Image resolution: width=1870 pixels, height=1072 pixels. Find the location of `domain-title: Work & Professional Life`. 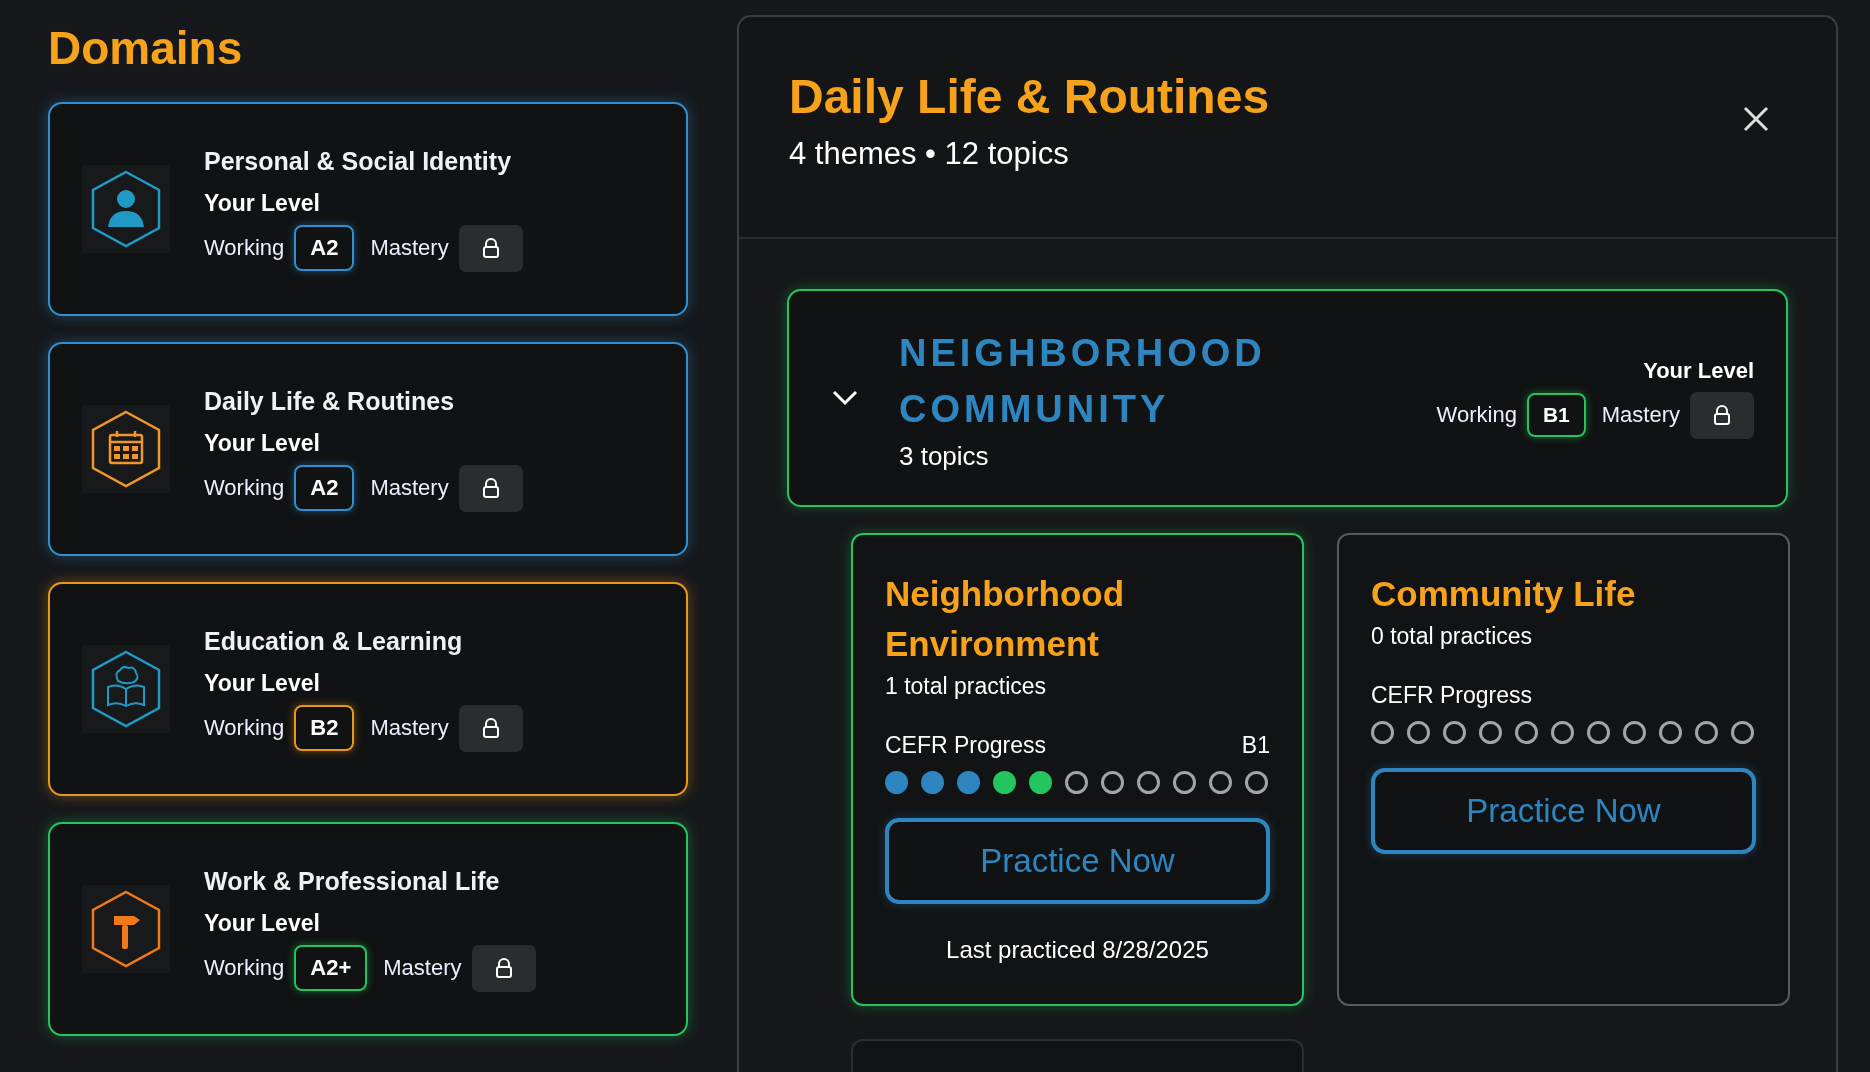

domain-title: Work & Professional Life is located at coordinates (352, 881).